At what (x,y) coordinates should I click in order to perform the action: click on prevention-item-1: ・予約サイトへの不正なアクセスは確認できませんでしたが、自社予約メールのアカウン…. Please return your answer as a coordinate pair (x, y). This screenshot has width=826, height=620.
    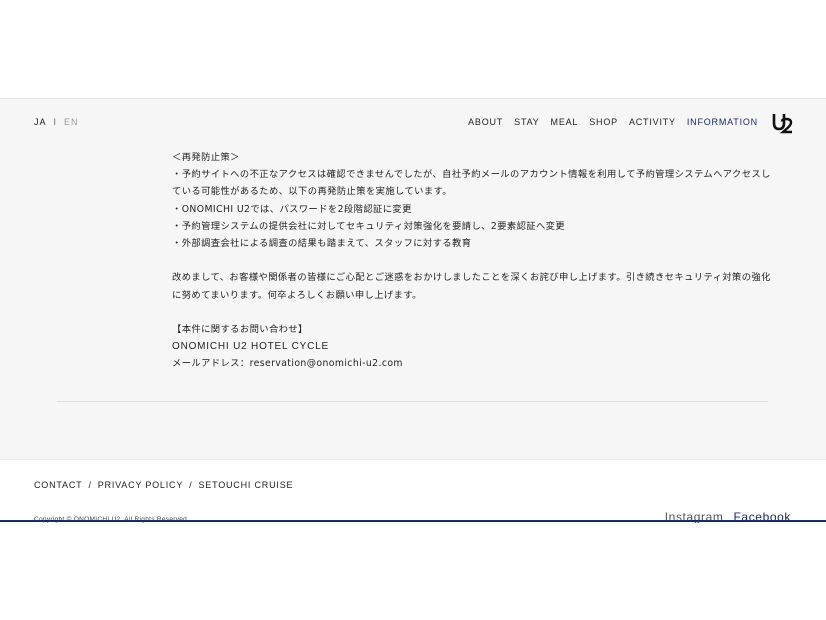
    Looking at the image, I should click on (471, 183).